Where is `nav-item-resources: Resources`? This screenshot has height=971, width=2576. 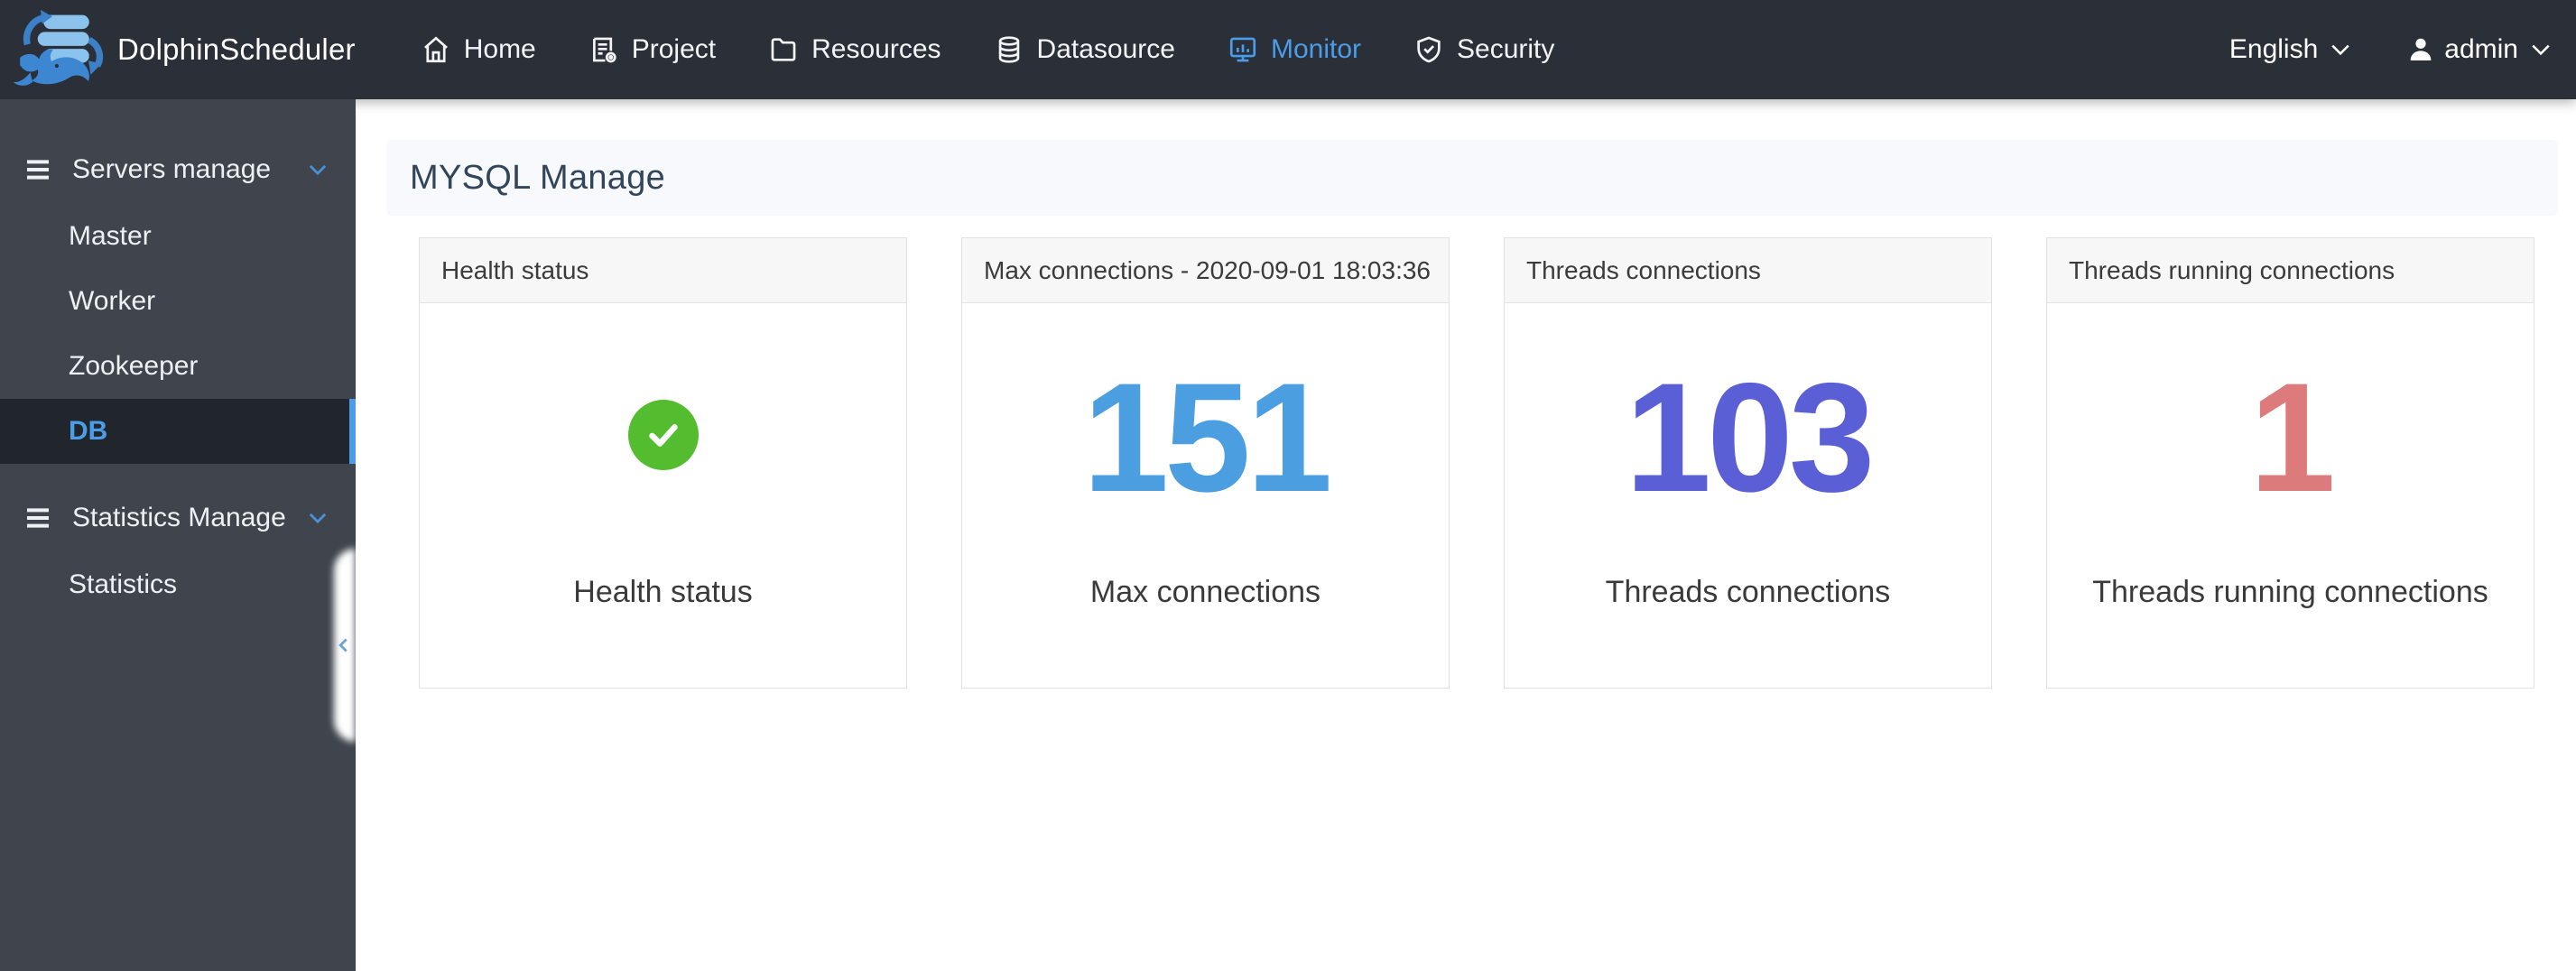 nav-item-resources: Resources is located at coordinates (855, 49).